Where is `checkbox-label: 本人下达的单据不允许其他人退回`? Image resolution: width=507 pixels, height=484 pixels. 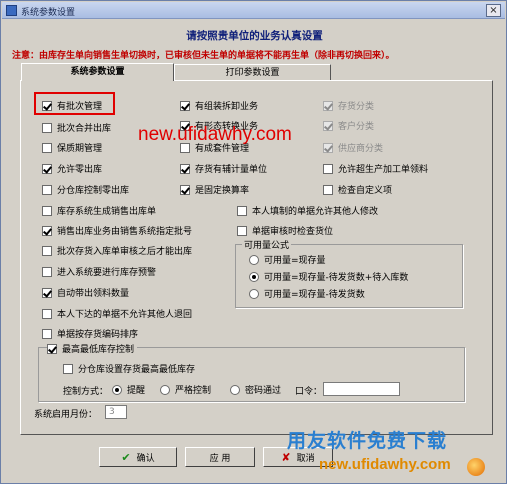
checkbox-label: 本人下达的单据不允许其他人退回 is located at coordinates (125, 315).